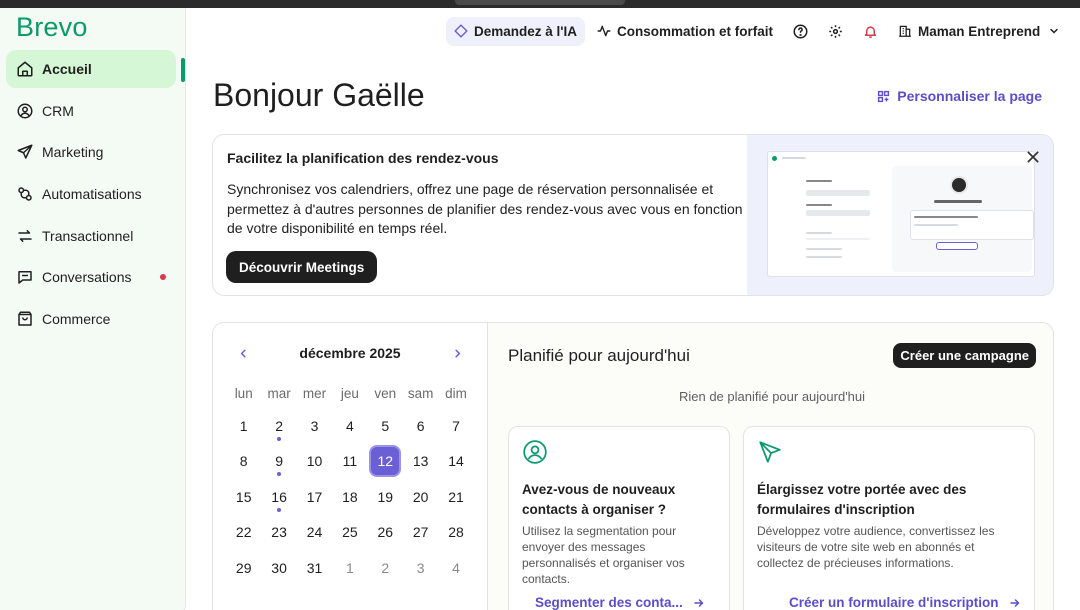 This screenshot has width=1080, height=610. What do you see at coordinates (278, 497) in the screenshot?
I see `calendar-day: 16` at bounding box center [278, 497].